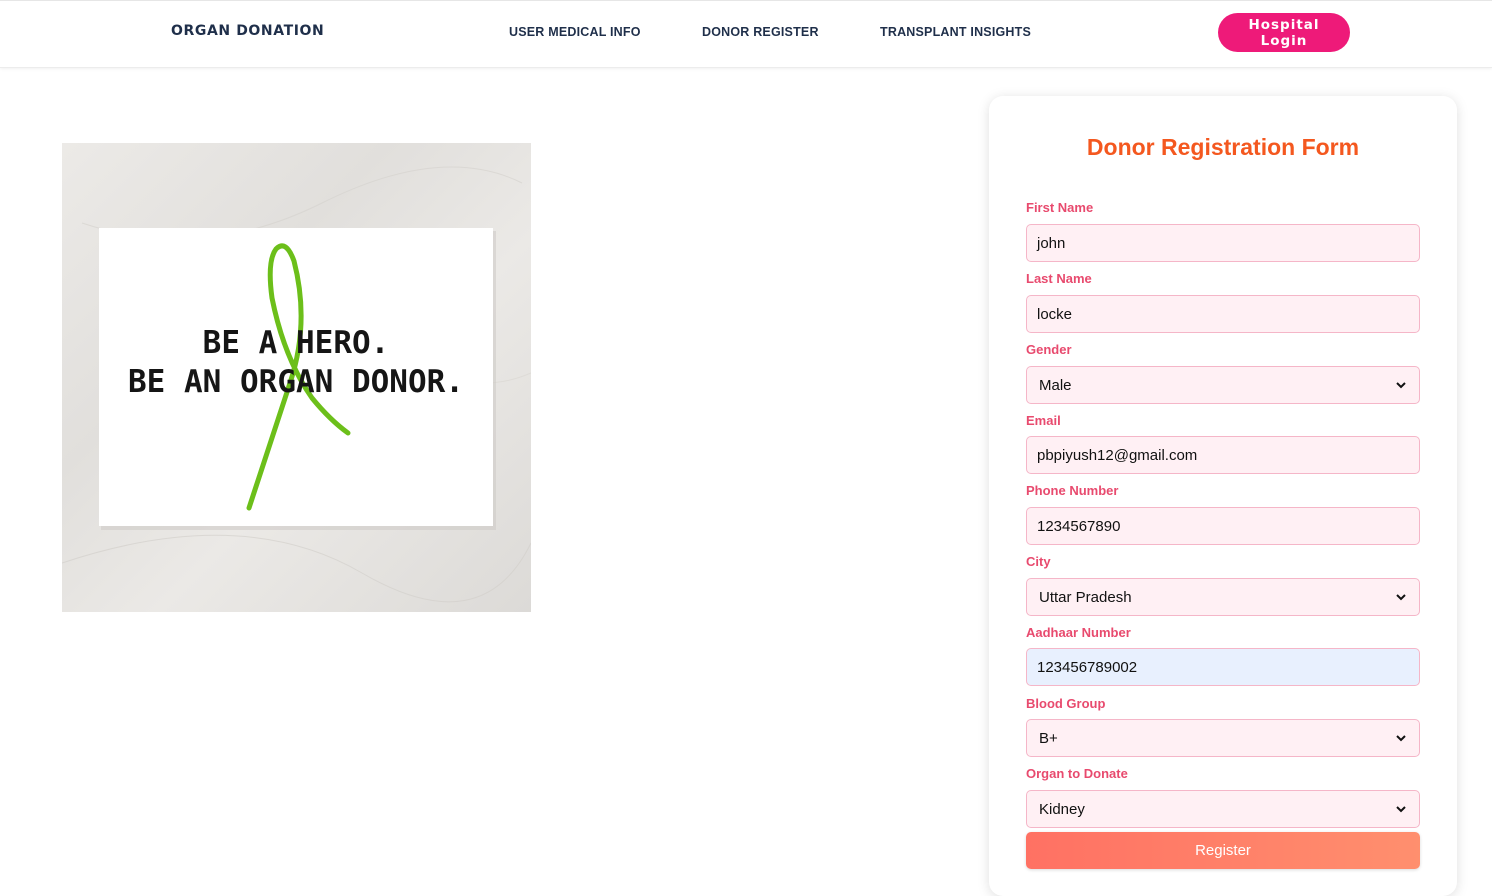  What do you see at coordinates (1077, 773) in the screenshot?
I see `organ-to-donate-label: Organ to Donate` at bounding box center [1077, 773].